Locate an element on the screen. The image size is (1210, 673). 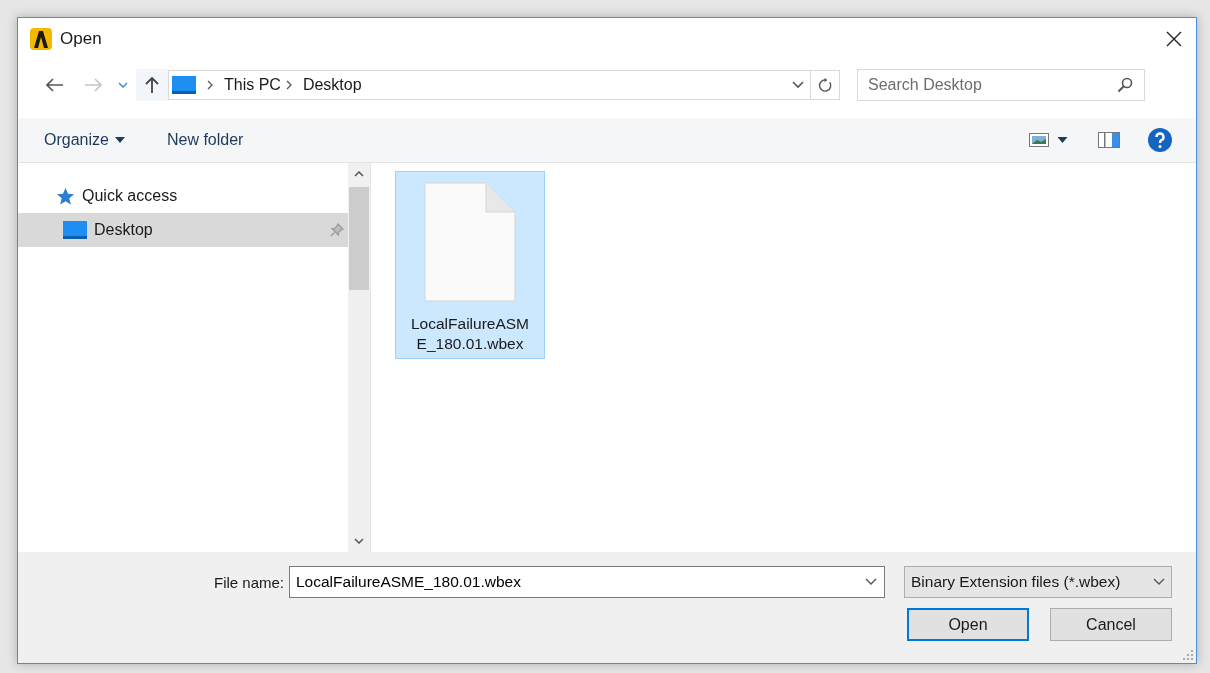
organize-menu: Organize is located at coordinates (84, 140).